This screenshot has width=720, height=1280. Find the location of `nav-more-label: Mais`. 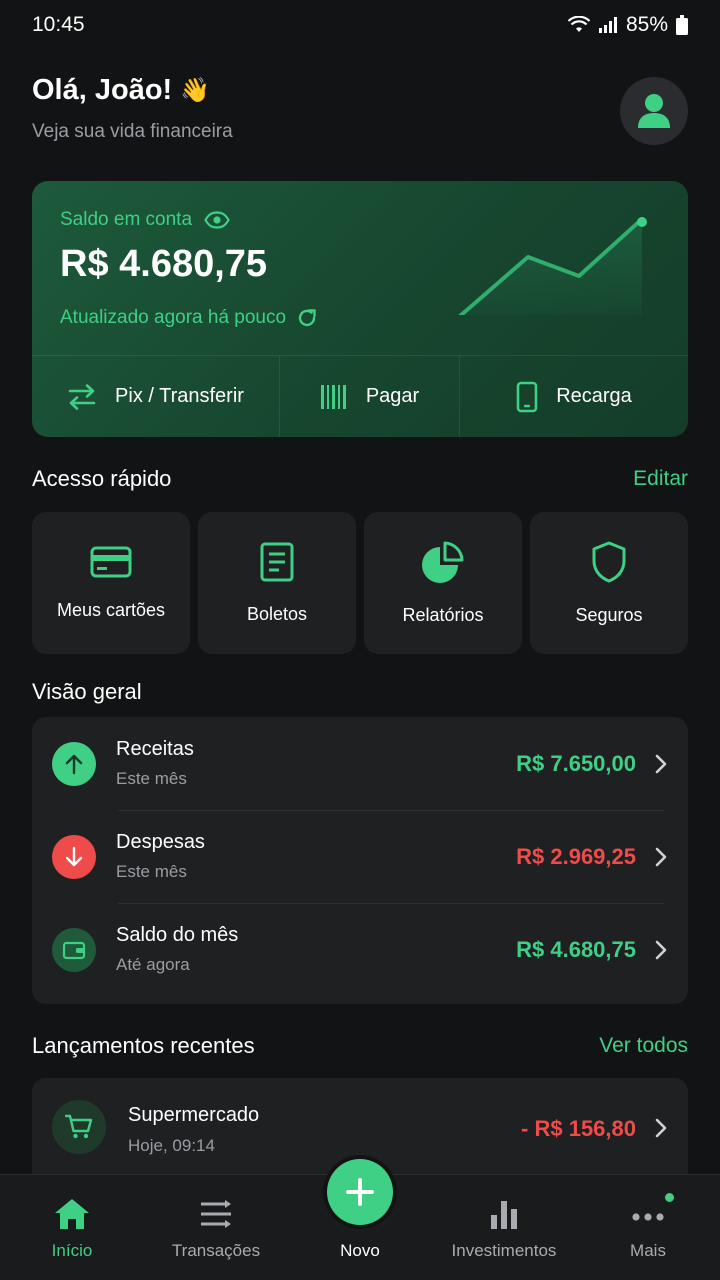

nav-more-label: Mais is located at coordinates (648, 1250).